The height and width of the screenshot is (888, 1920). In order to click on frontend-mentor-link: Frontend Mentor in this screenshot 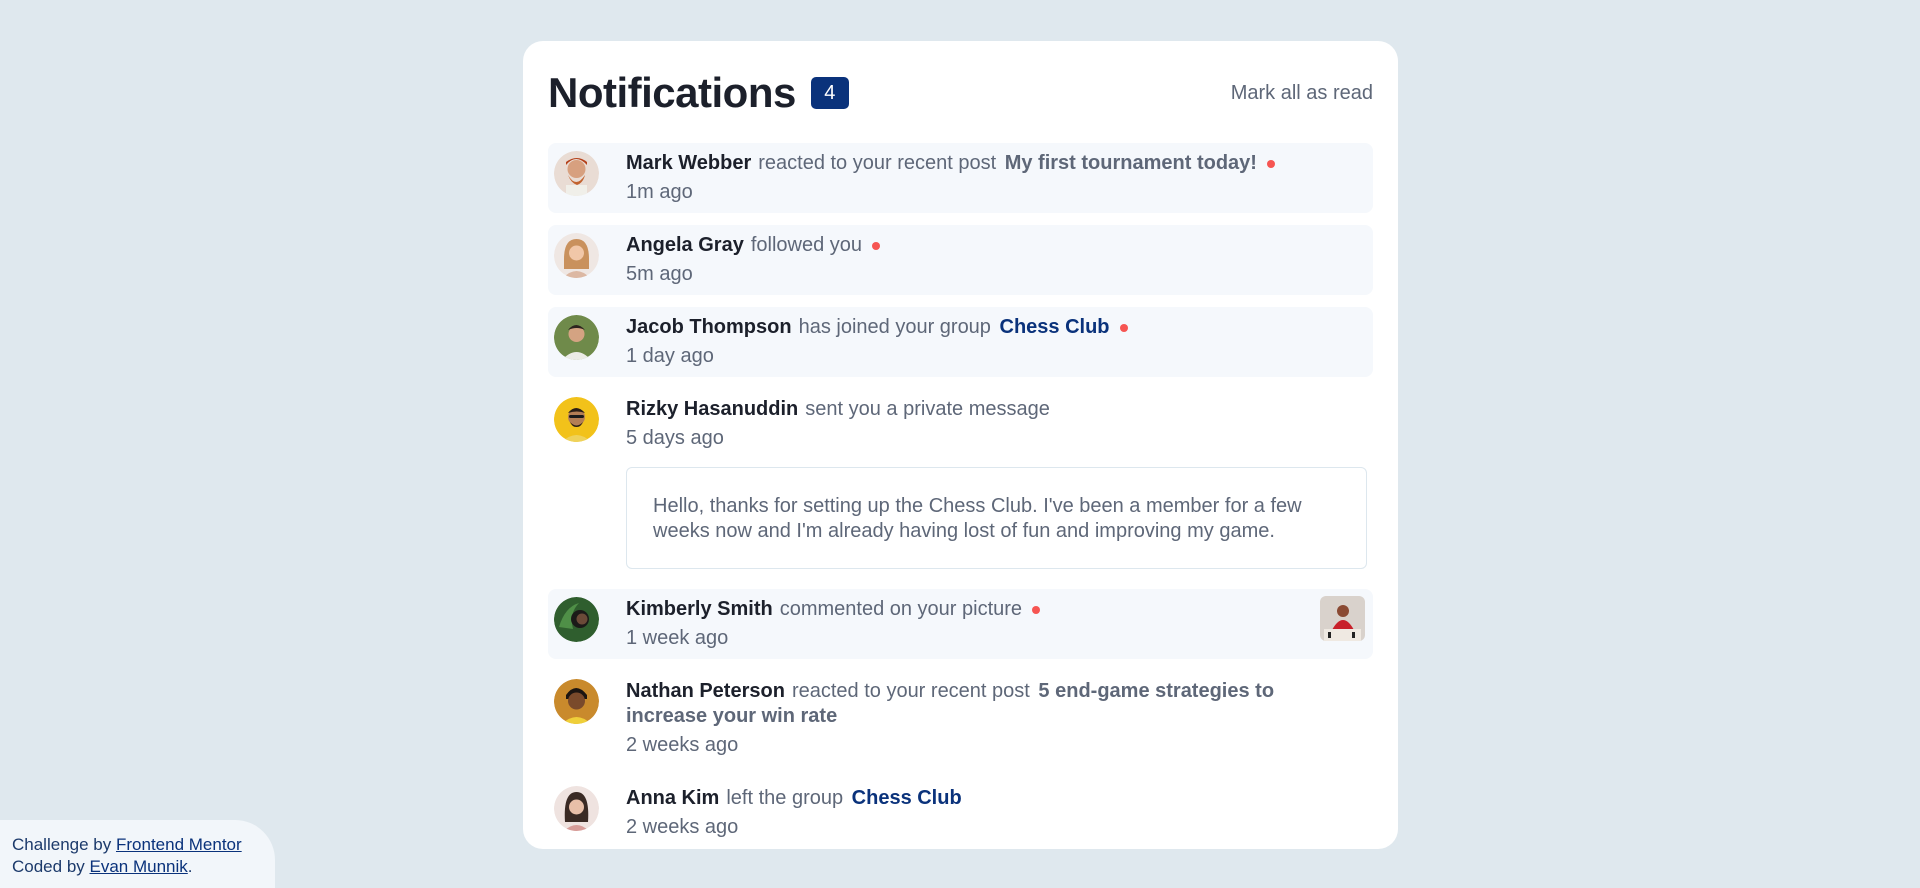, I will do `click(179, 844)`.